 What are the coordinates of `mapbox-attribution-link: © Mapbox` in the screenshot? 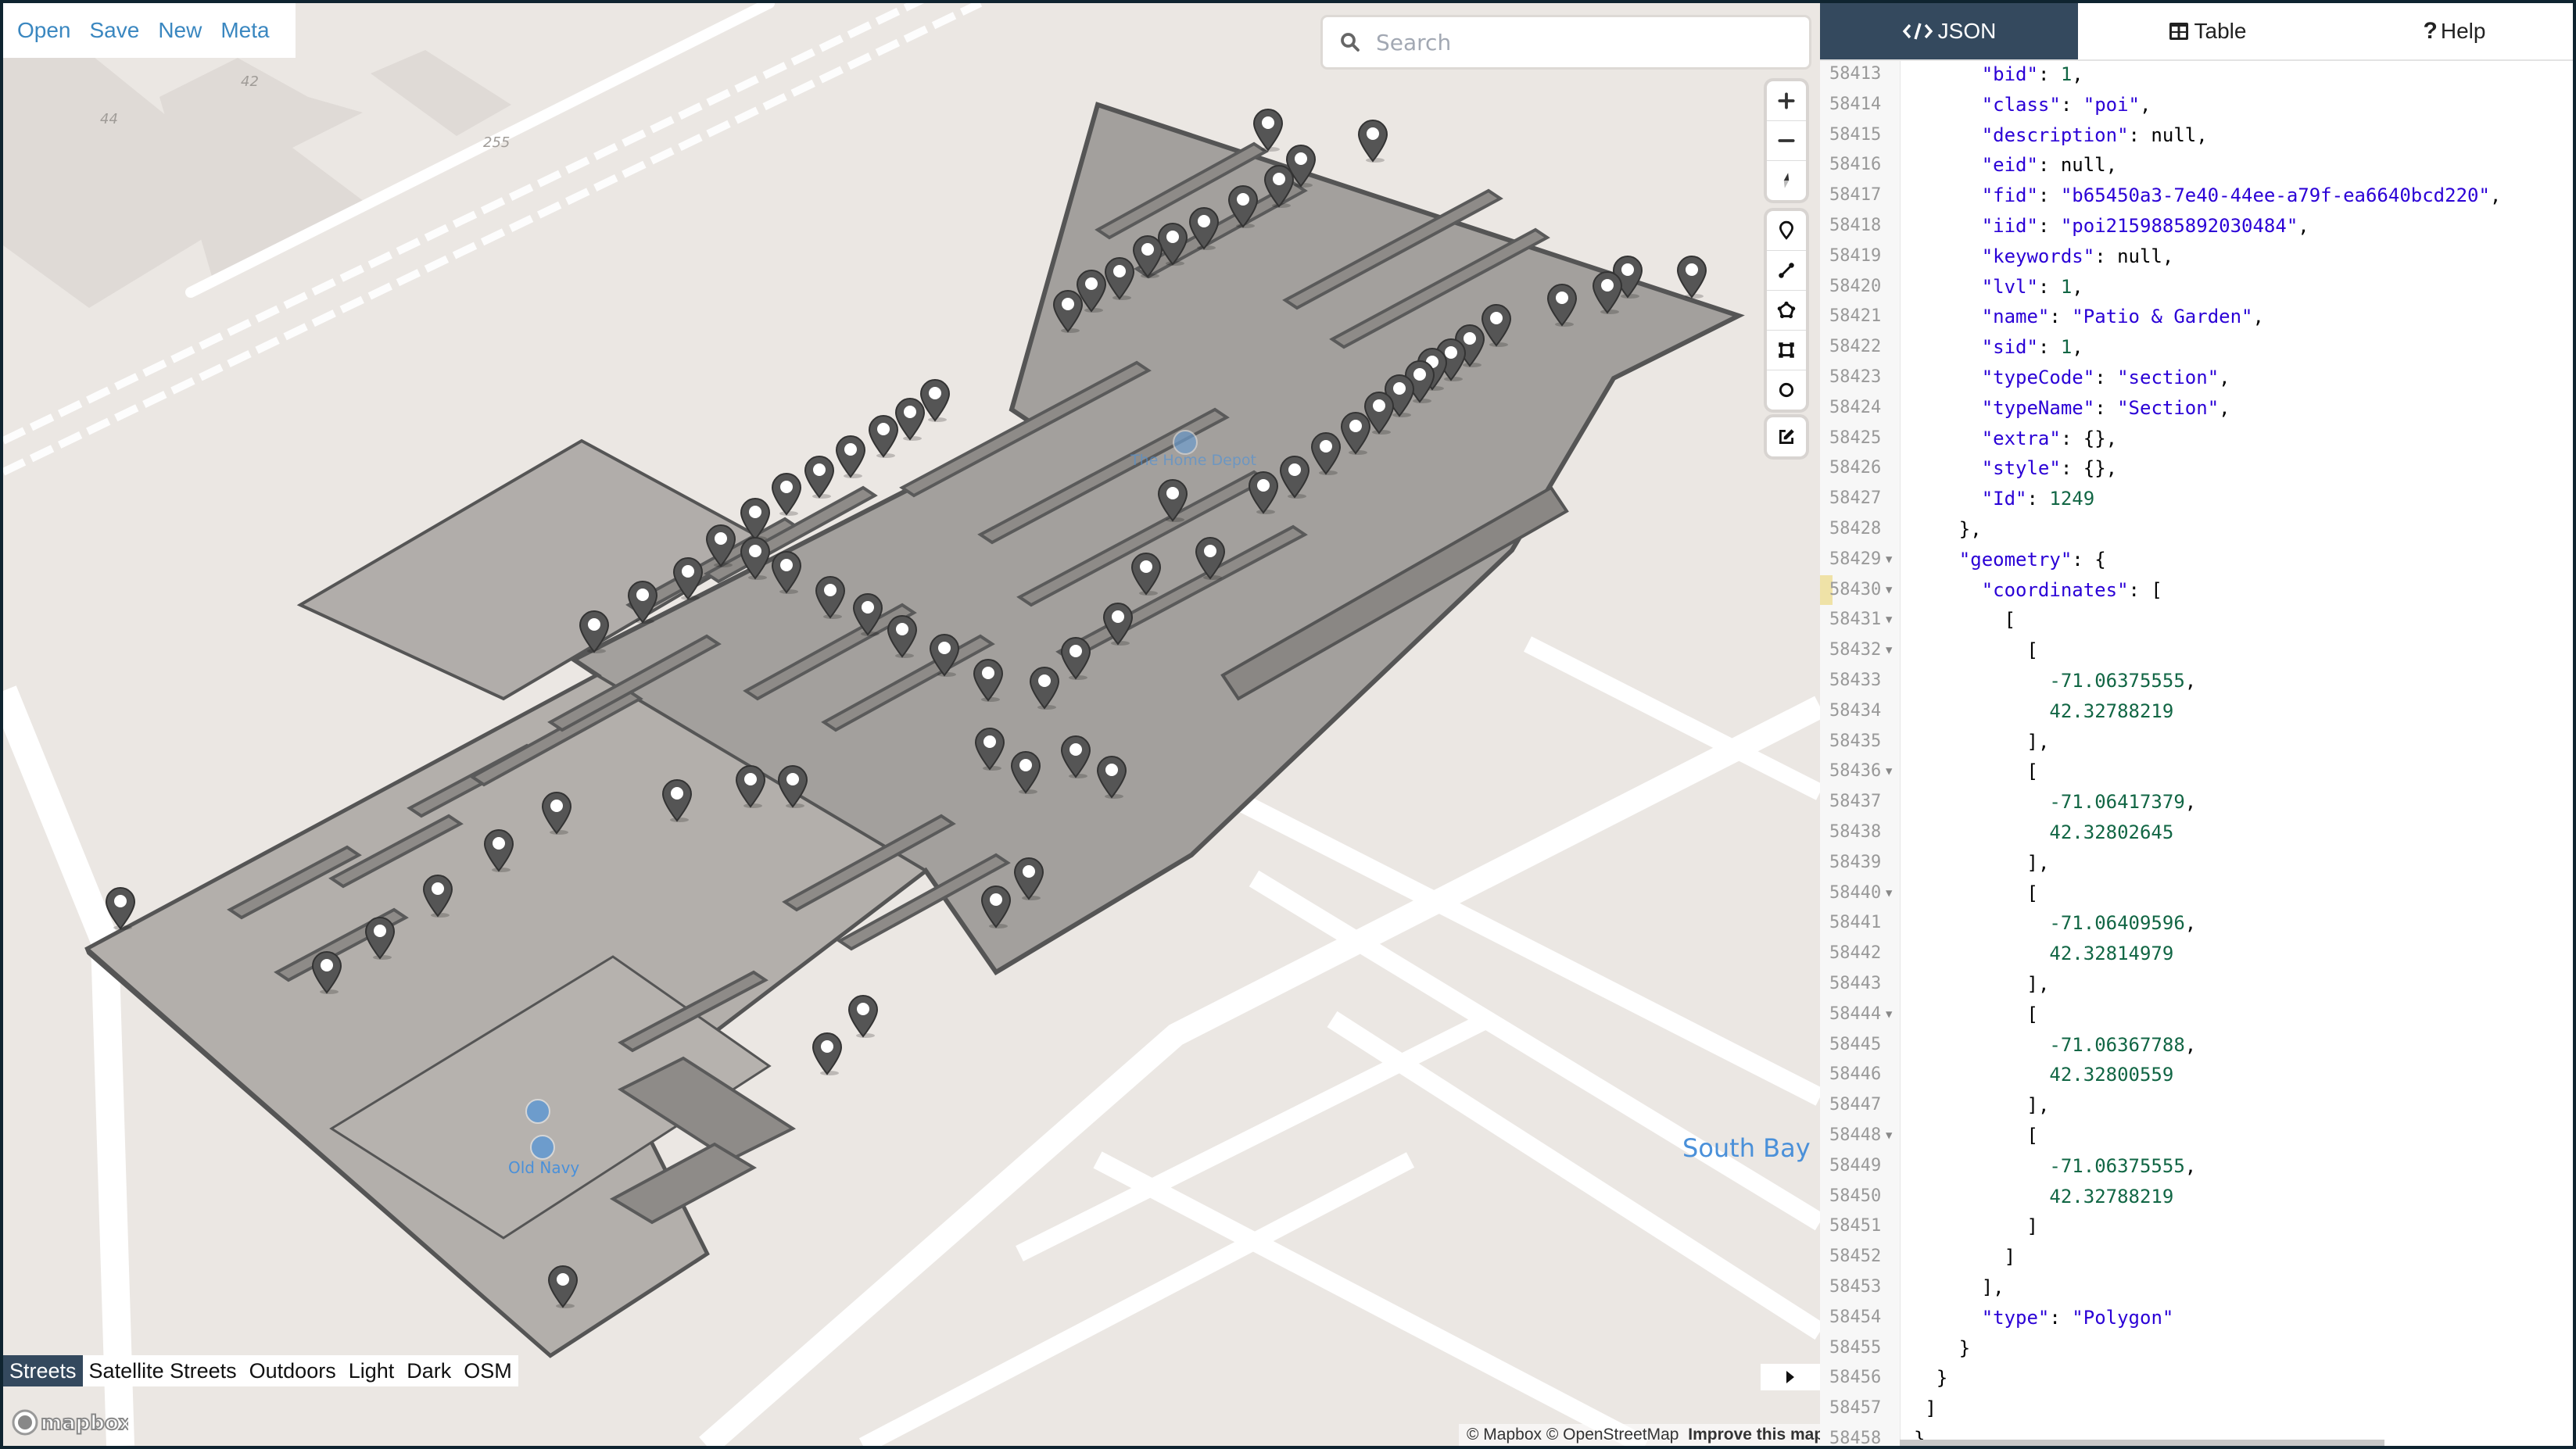 It's located at (1504, 1435).